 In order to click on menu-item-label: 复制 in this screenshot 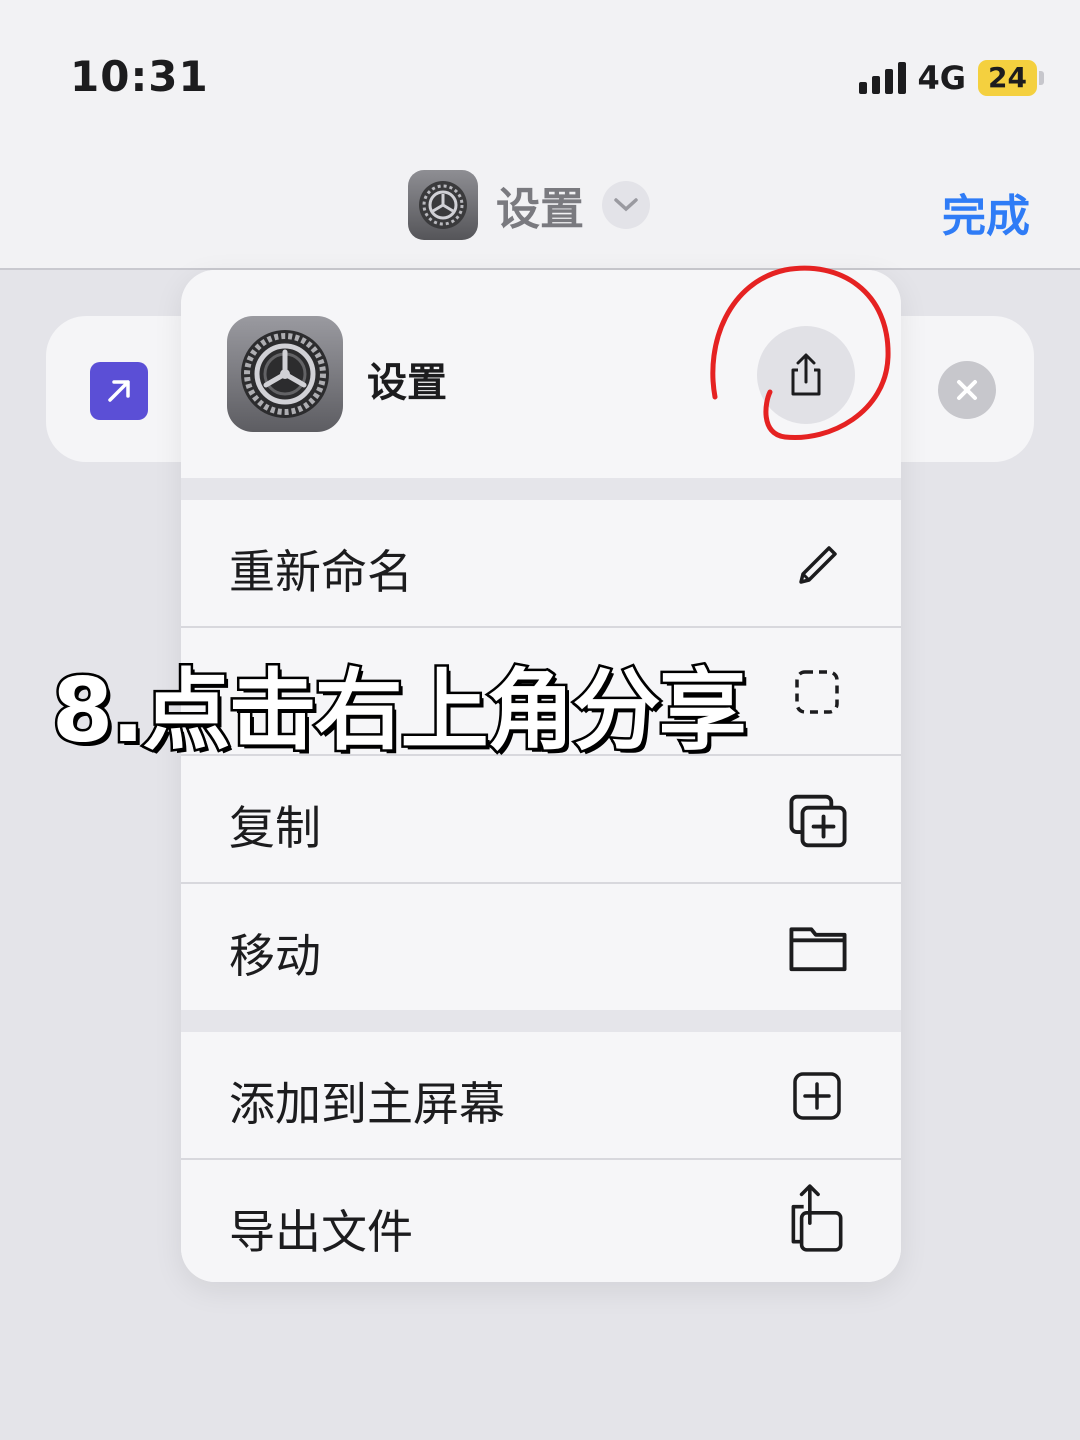, I will do `click(275, 828)`.